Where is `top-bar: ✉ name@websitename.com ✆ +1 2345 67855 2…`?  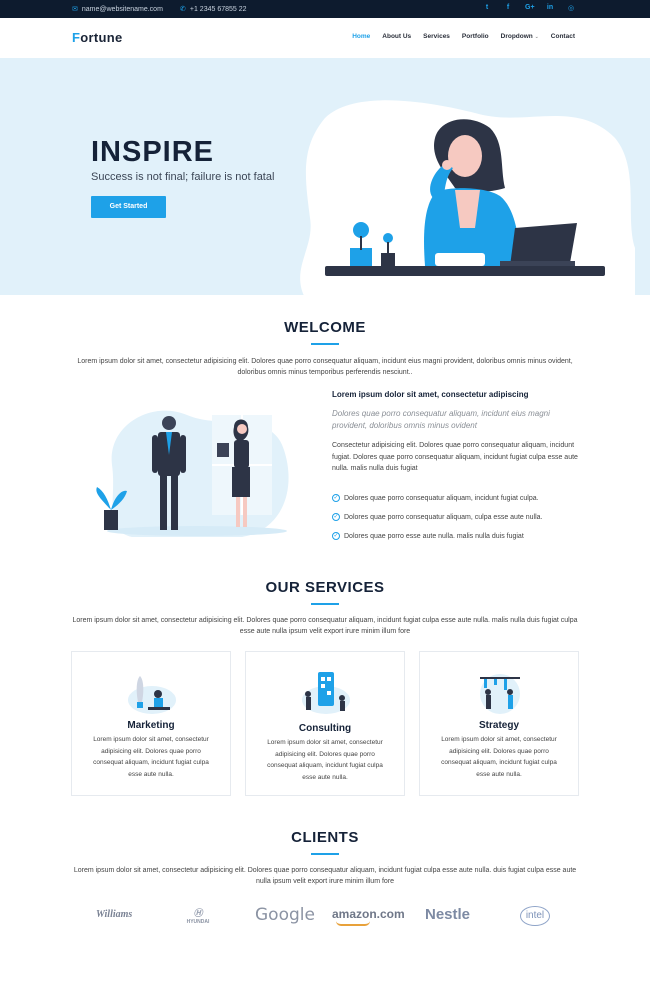 top-bar: ✉ name@websitename.com ✆ +1 2345 67855 2… is located at coordinates (325, 9).